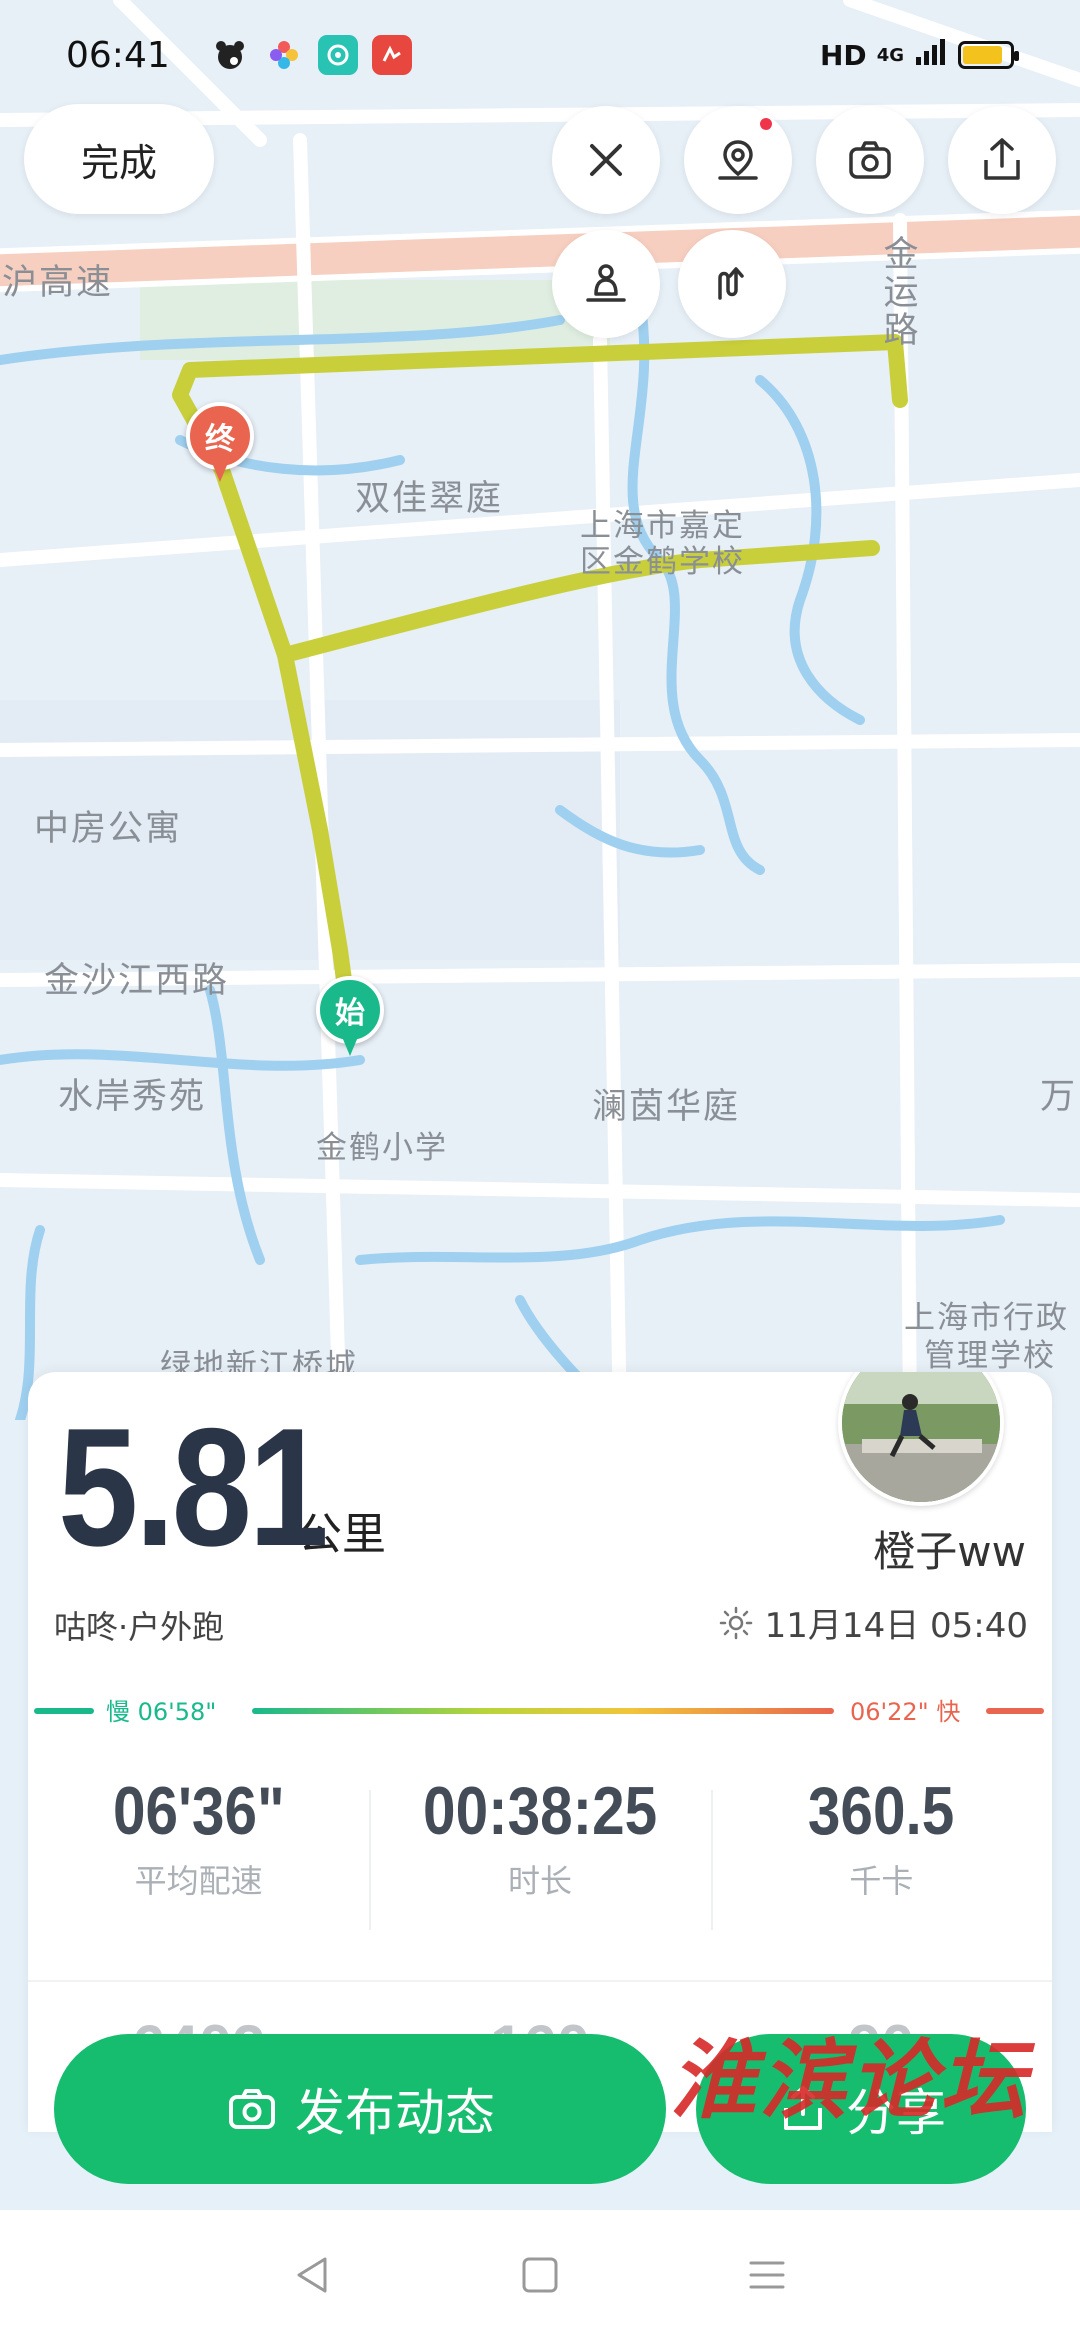 The height and width of the screenshot is (2340, 1080). Describe the element at coordinates (350, 1017) in the screenshot. I see `start-marker: 始` at that location.